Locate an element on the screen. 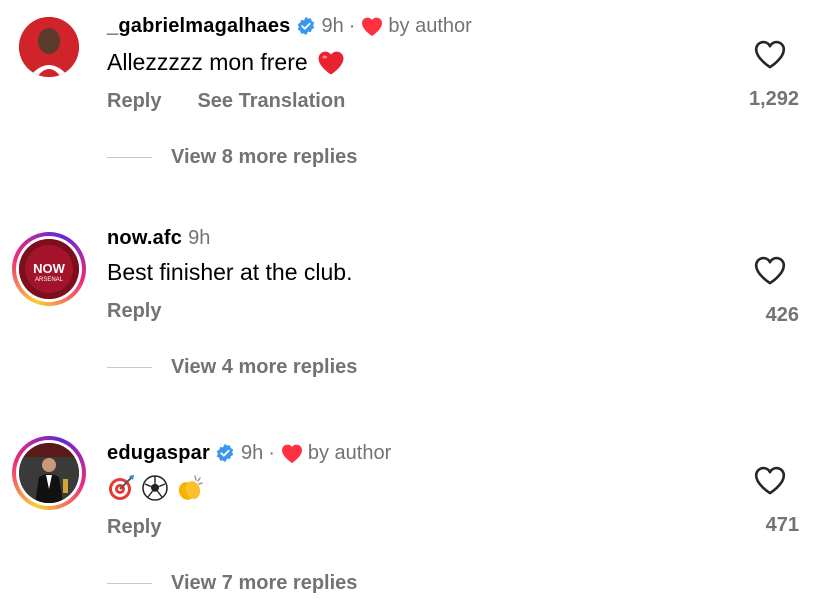 The width and height of the screenshot is (828, 606). view-replies-label: View 4 more replies is located at coordinates (264, 367).